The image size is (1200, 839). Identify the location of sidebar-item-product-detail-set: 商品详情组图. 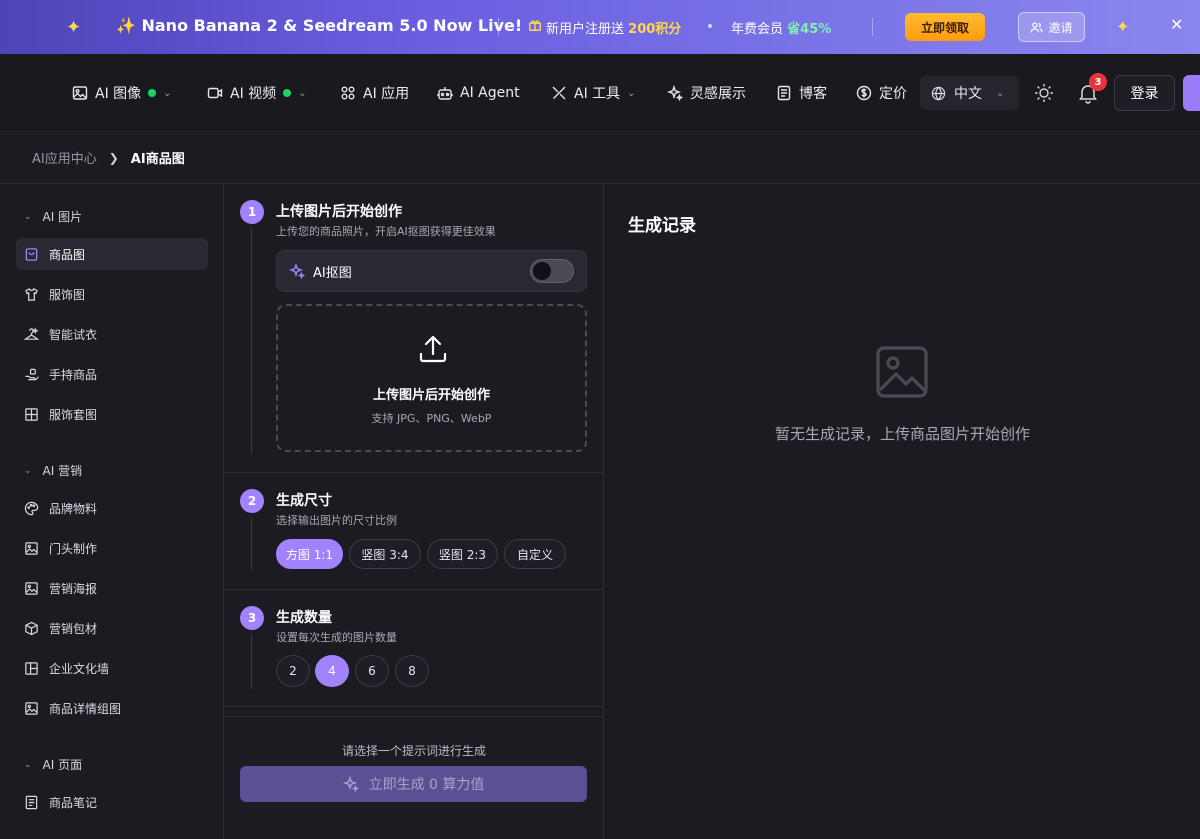
(112, 708).